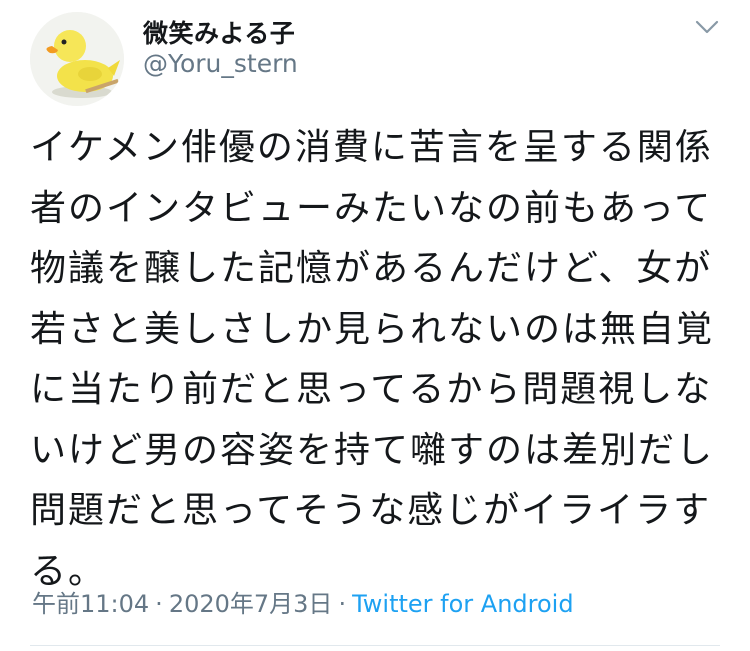  Describe the element at coordinates (220, 63) in the screenshot. I see `user-handle: @Yoru_stern` at that location.